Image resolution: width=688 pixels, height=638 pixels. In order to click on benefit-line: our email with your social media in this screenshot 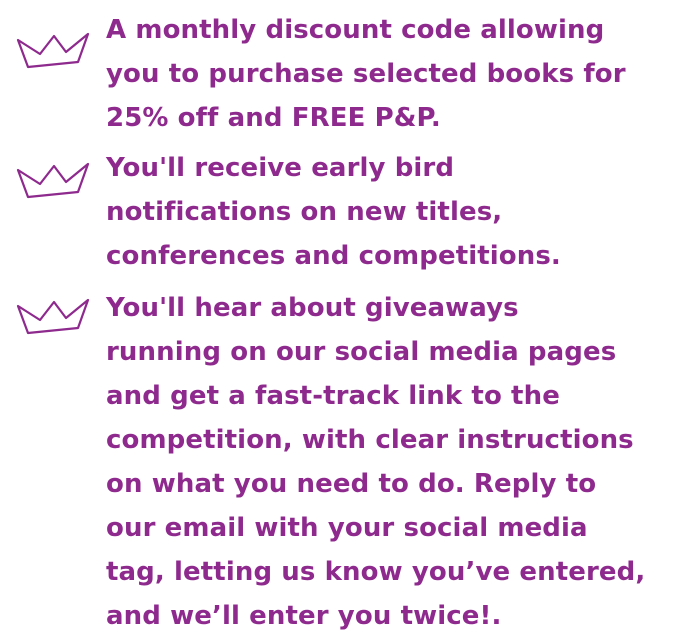, I will do `click(347, 528)`.